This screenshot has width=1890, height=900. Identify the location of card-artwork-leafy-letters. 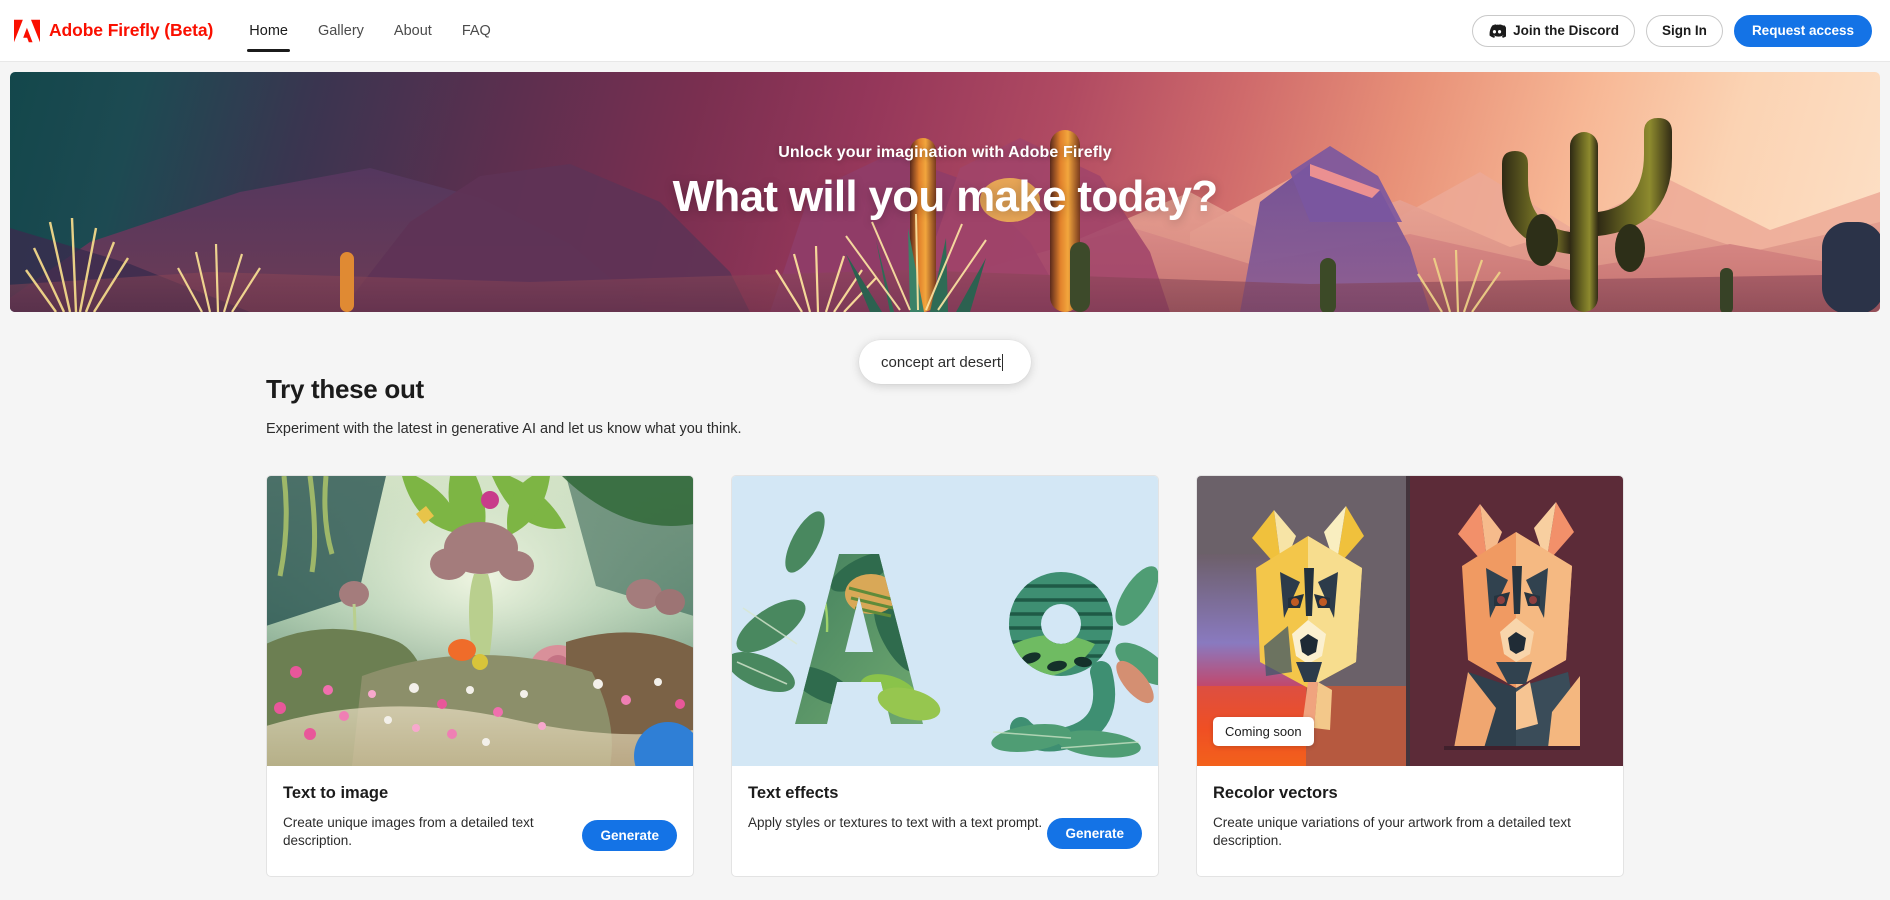
(945, 621).